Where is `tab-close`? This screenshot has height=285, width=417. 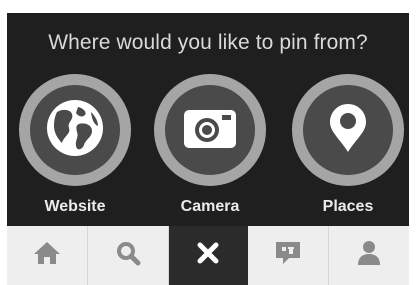 tab-close is located at coordinates (208, 255).